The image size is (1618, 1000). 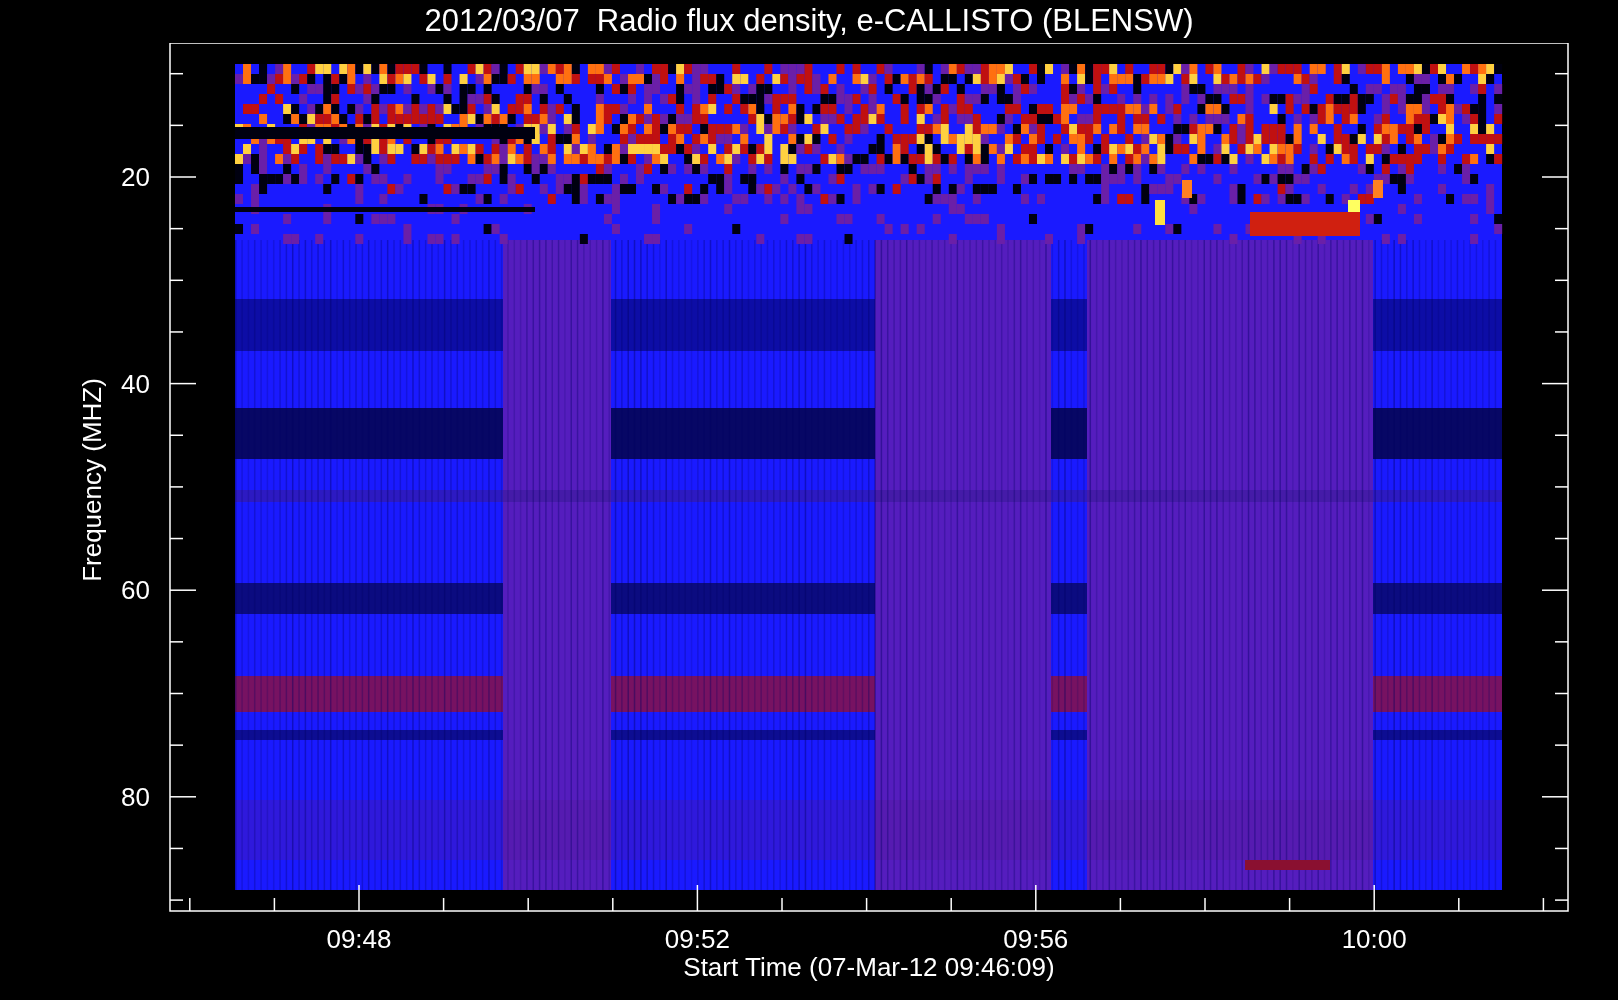 I want to click on axis-title: Frequency (MHZ), so click(x=92, y=480).